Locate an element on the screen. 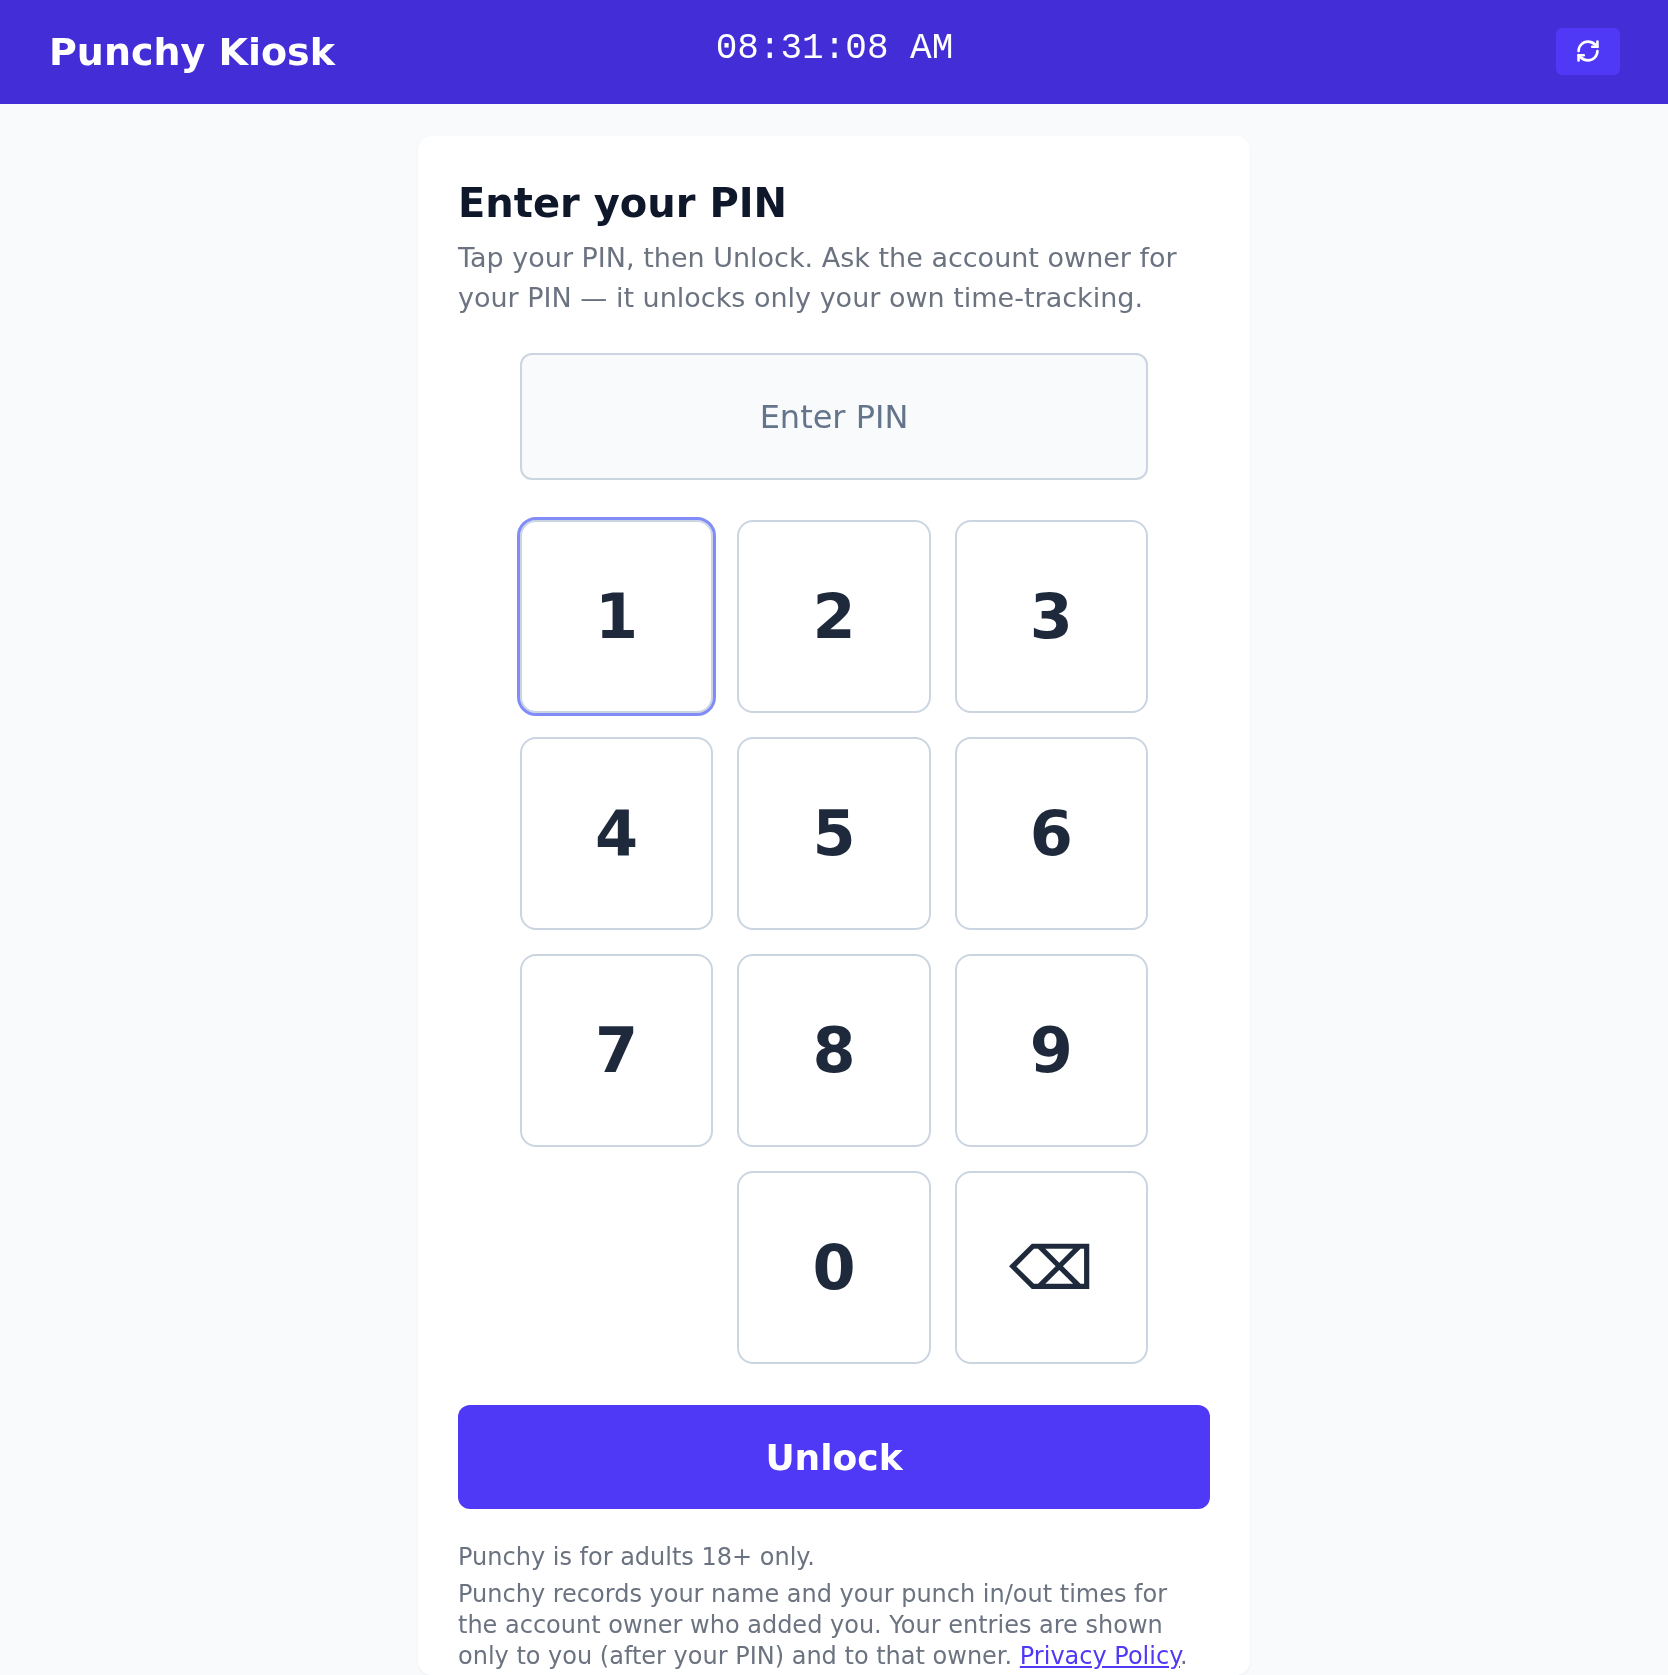 This screenshot has height=1675, width=1668. clock-text: 08:31:08 AM is located at coordinates (834, 49).